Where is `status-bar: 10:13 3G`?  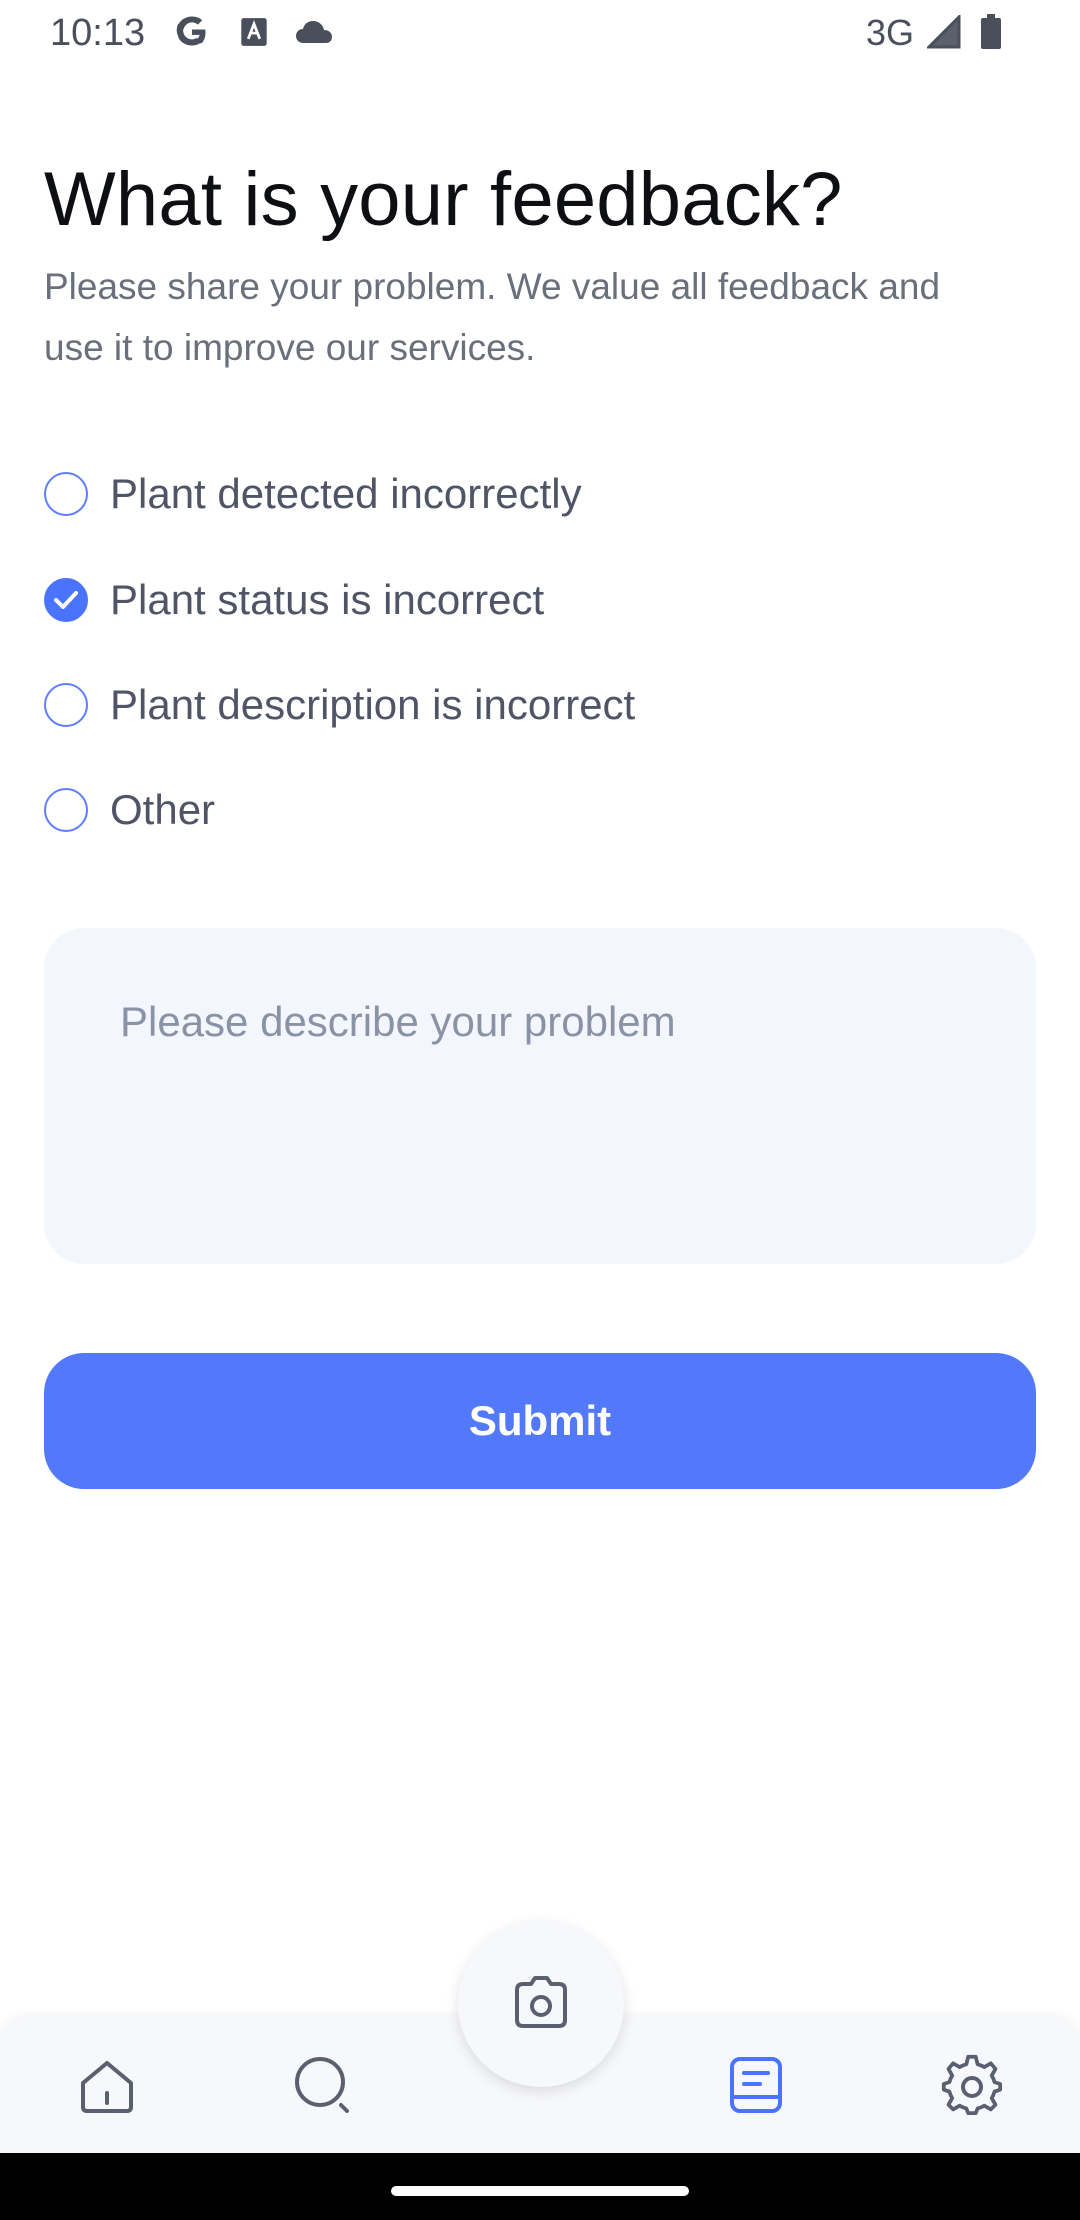
status-bar: 10:13 3G is located at coordinates (540, 33).